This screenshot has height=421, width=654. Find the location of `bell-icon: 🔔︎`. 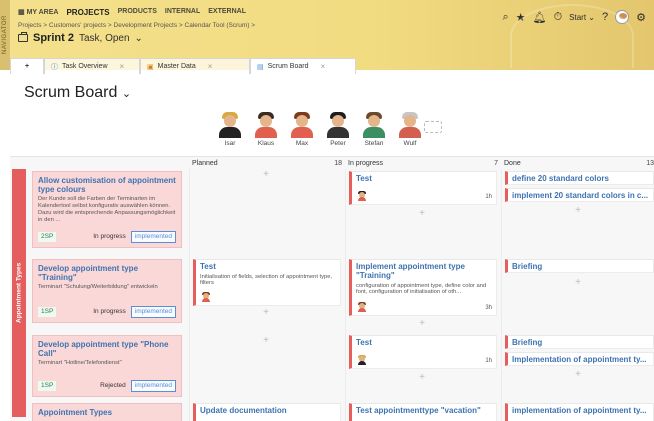

bell-icon: 🔔︎ is located at coordinates (540, 17).